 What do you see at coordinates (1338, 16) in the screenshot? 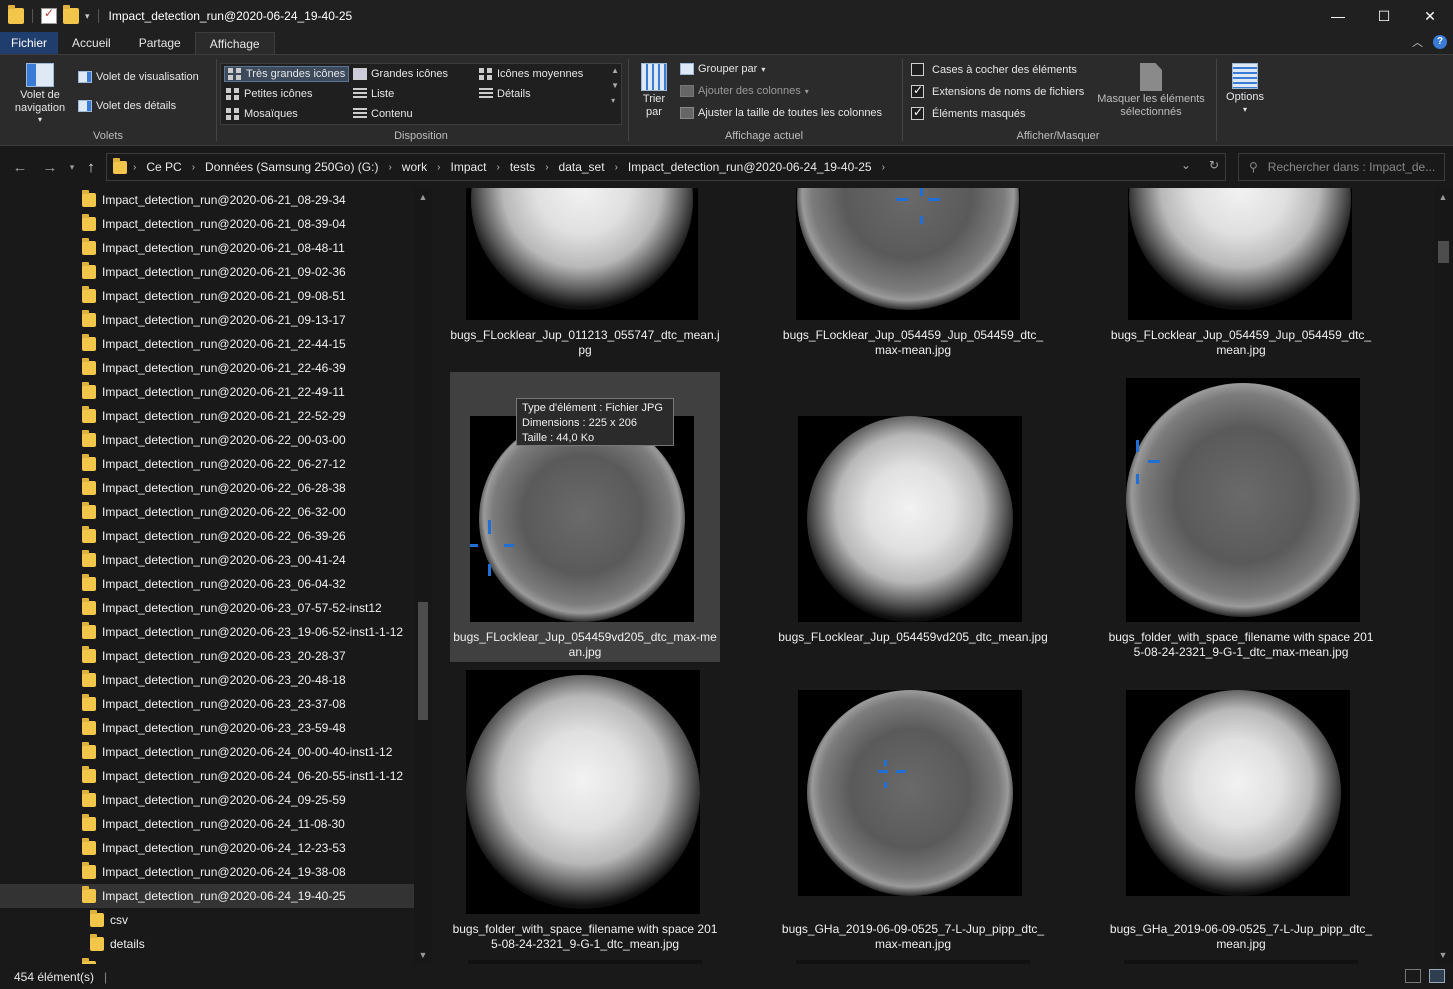
I see `minimize-button: —` at bounding box center [1338, 16].